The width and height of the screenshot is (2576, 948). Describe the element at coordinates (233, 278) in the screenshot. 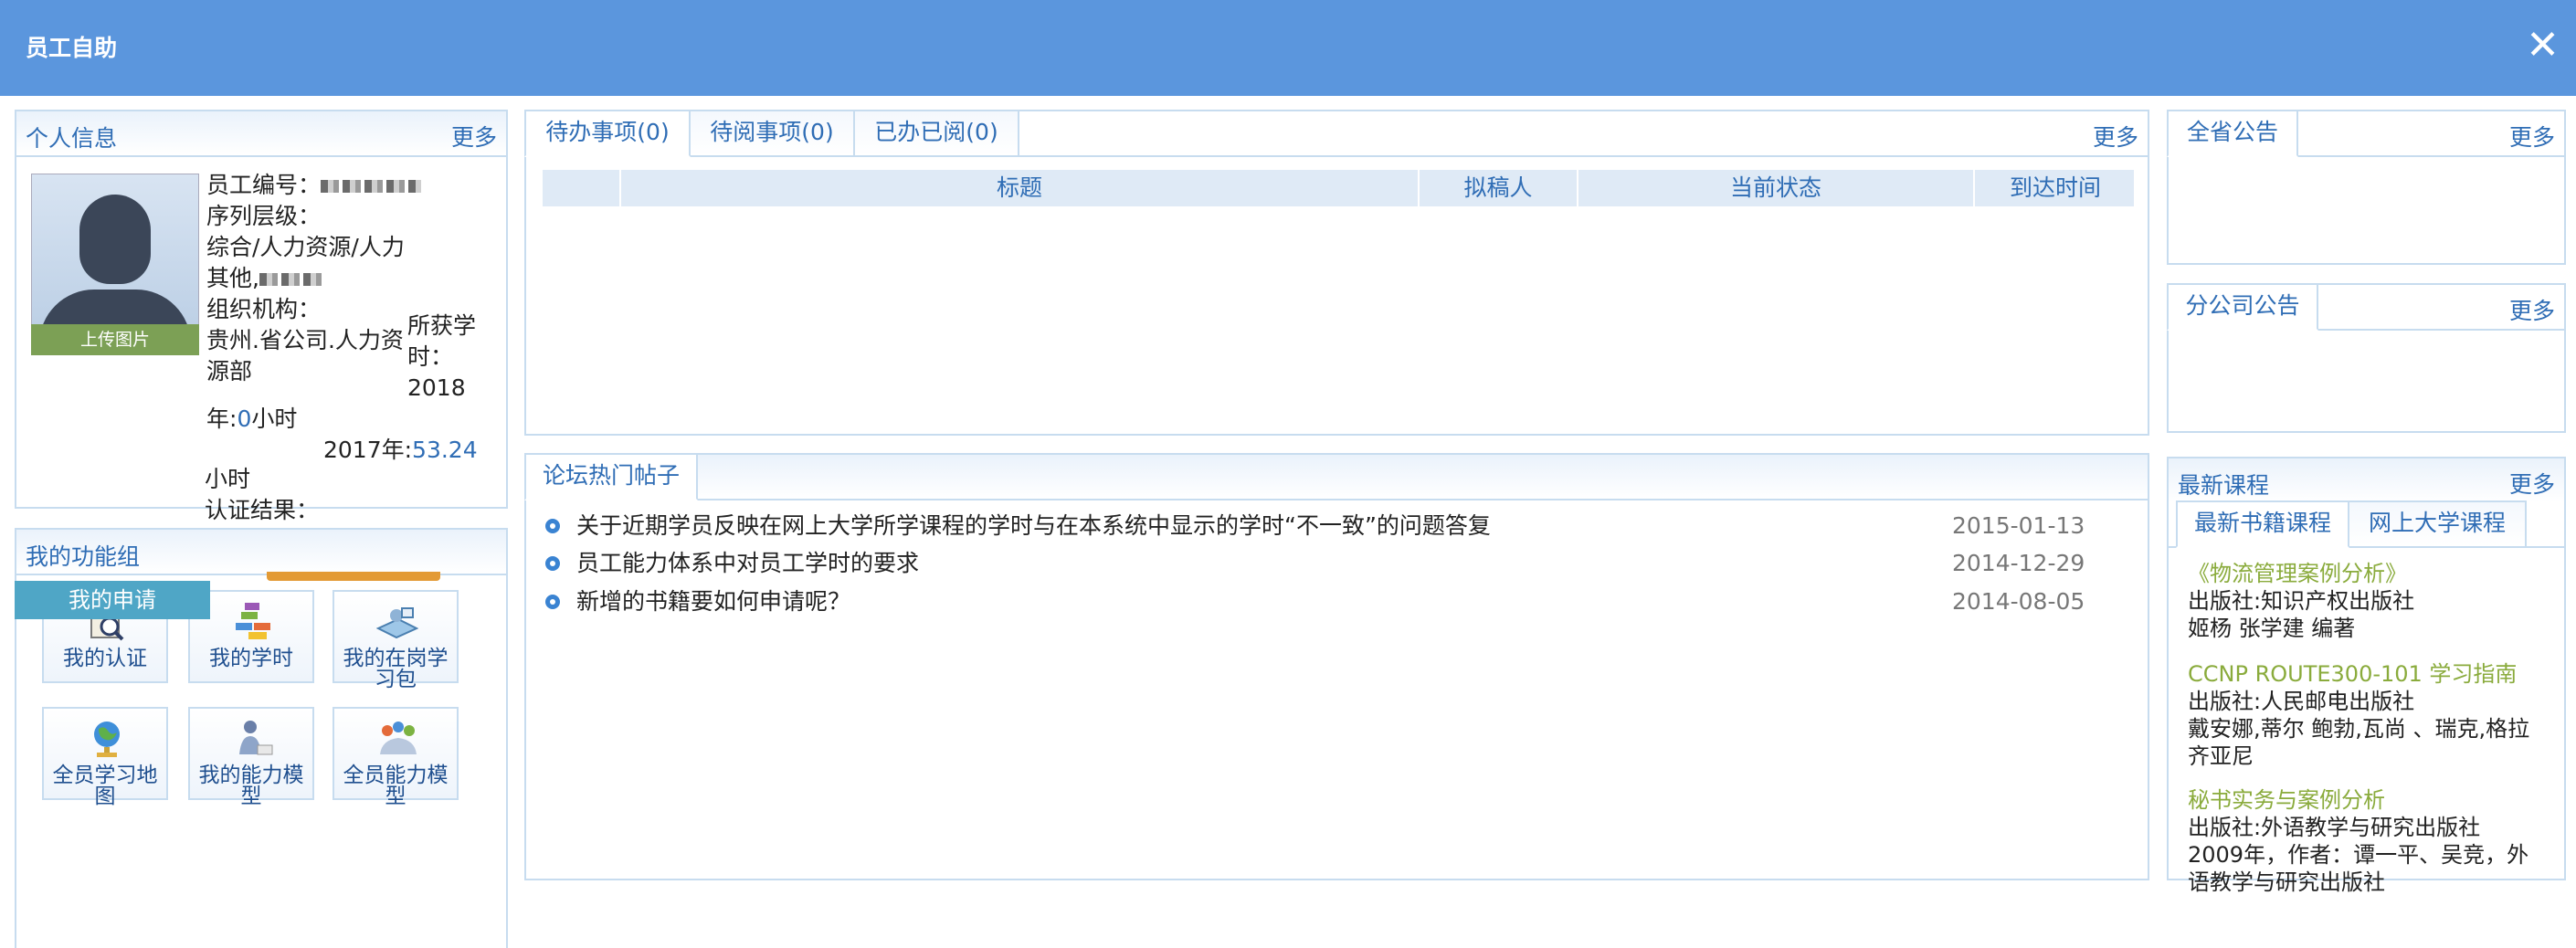

I see `sequence-value-line2: 其他,` at that location.